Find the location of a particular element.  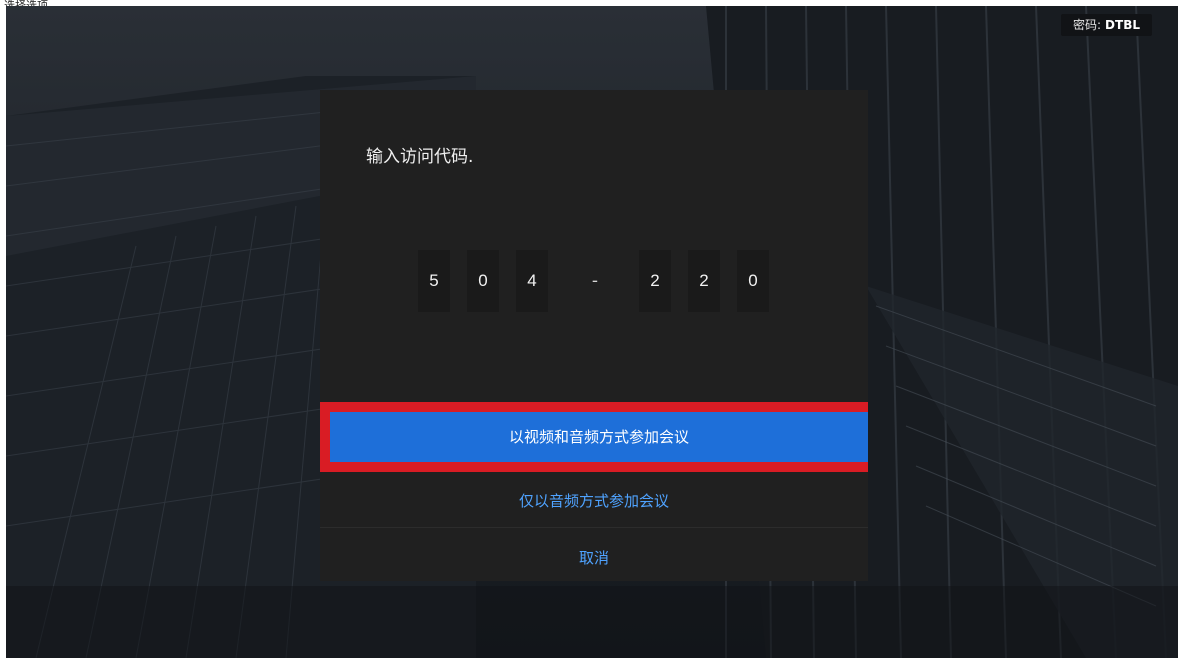

access-code-input: 5 0 4 - 2 2 0 is located at coordinates (598, 281).